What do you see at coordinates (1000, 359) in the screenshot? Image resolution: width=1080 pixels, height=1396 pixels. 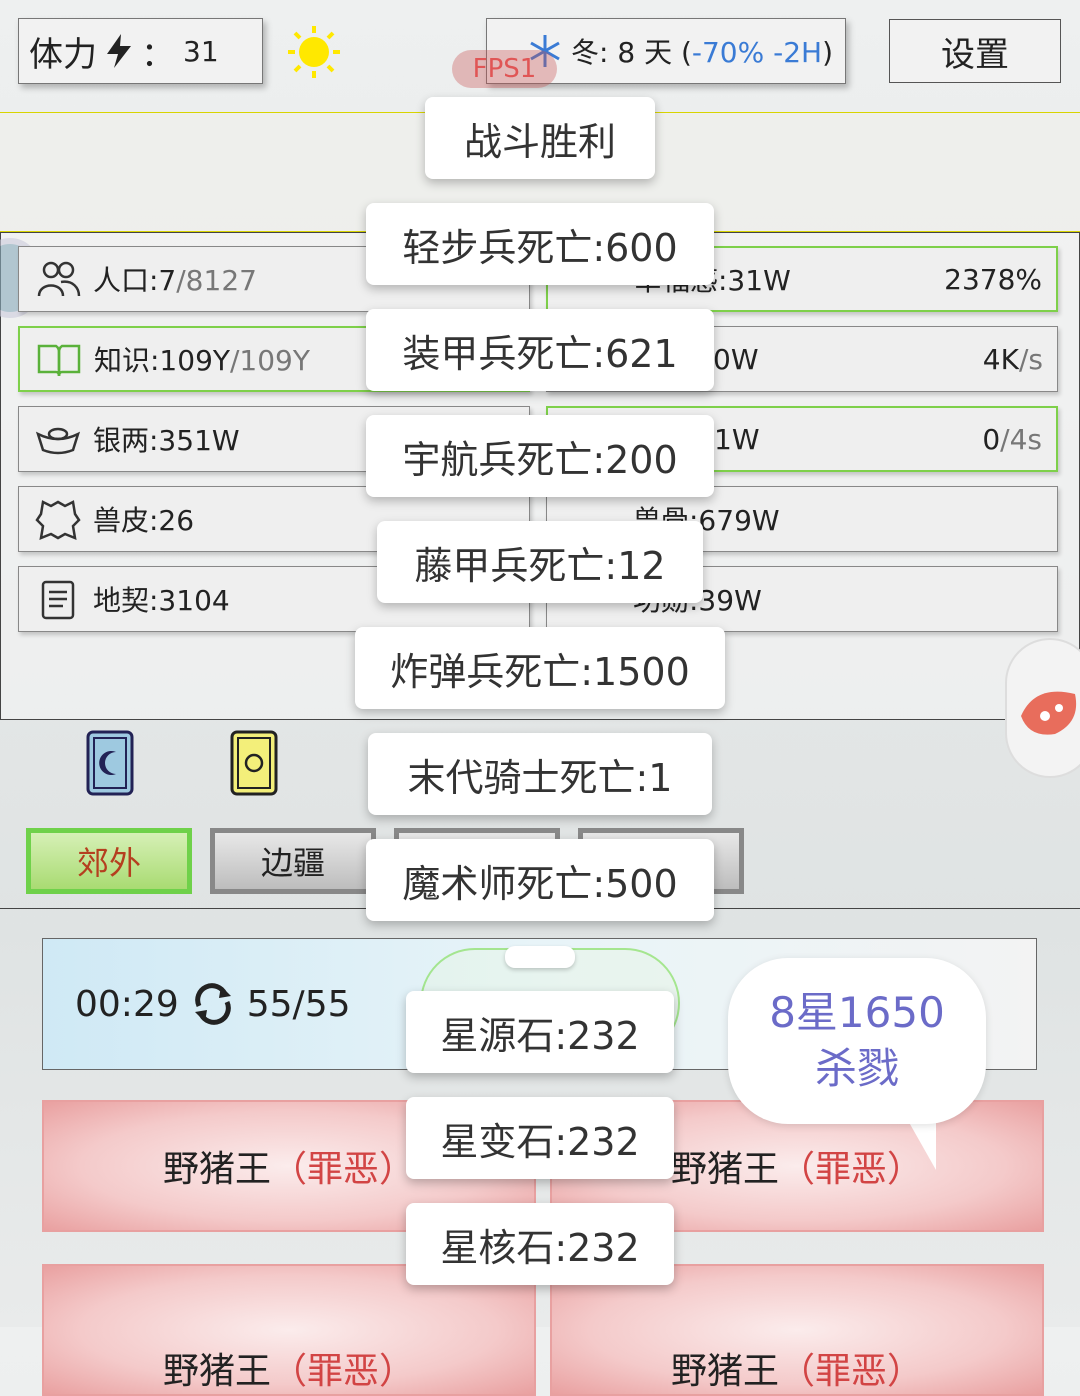 I see `resource-value: 4K` at bounding box center [1000, 359].